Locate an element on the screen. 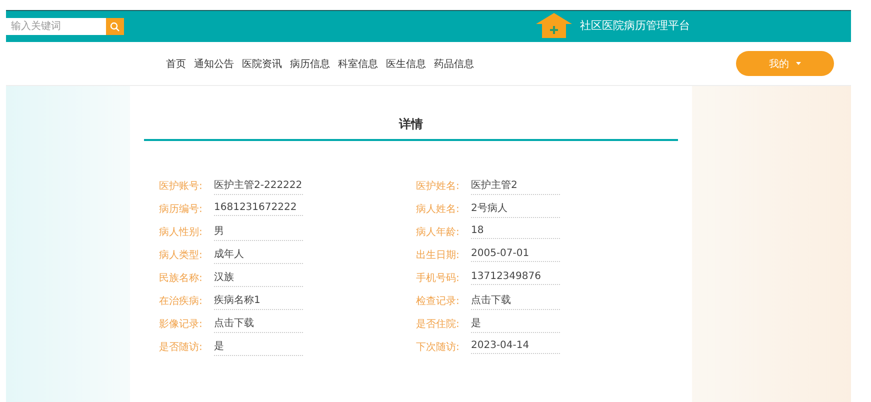  field-value: 13712349876 is located at coordinates (515, 278).